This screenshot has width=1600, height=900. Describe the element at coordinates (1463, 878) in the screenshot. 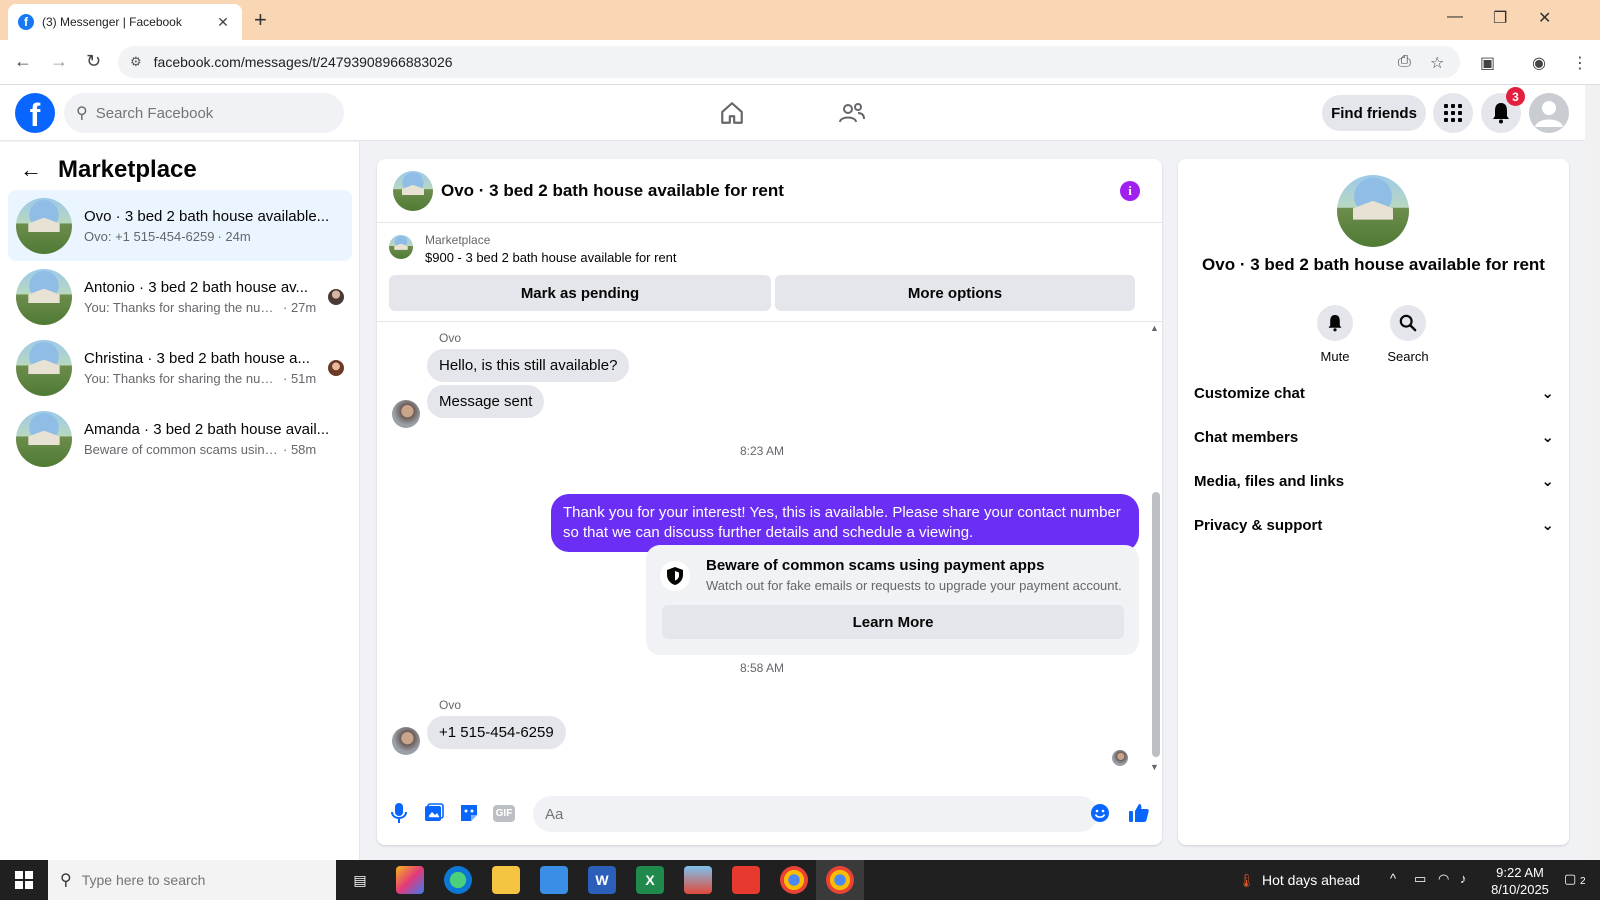

I see `volume-icon: ♪` at that location.